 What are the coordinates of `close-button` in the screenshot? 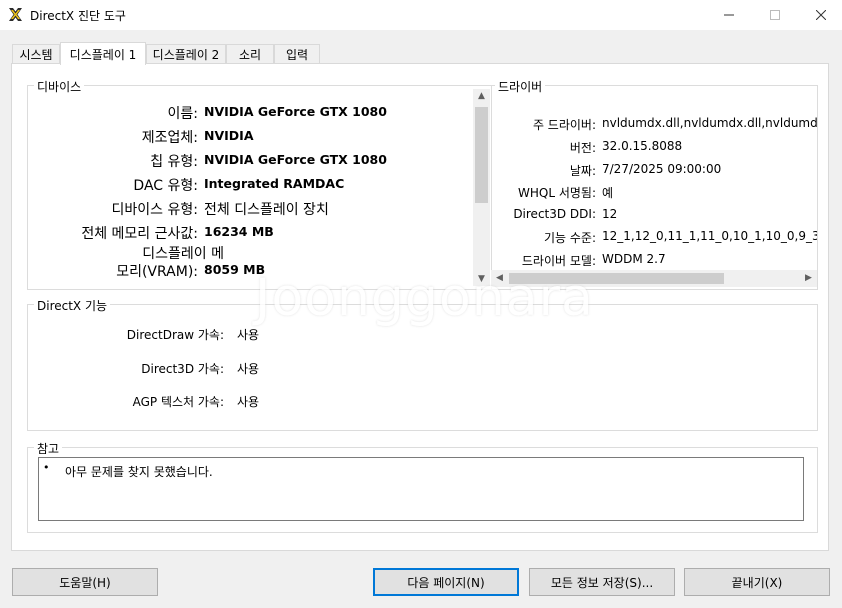 It's located at (820, 15).